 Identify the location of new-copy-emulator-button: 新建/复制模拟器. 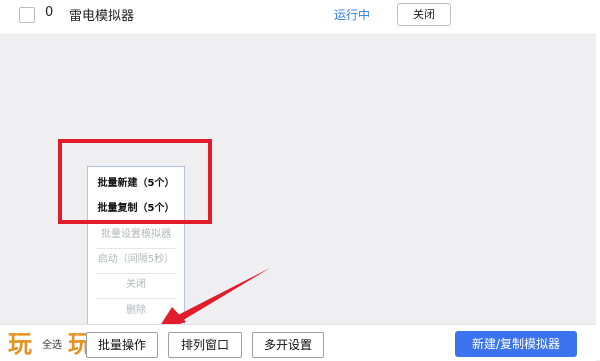
(516, 344).